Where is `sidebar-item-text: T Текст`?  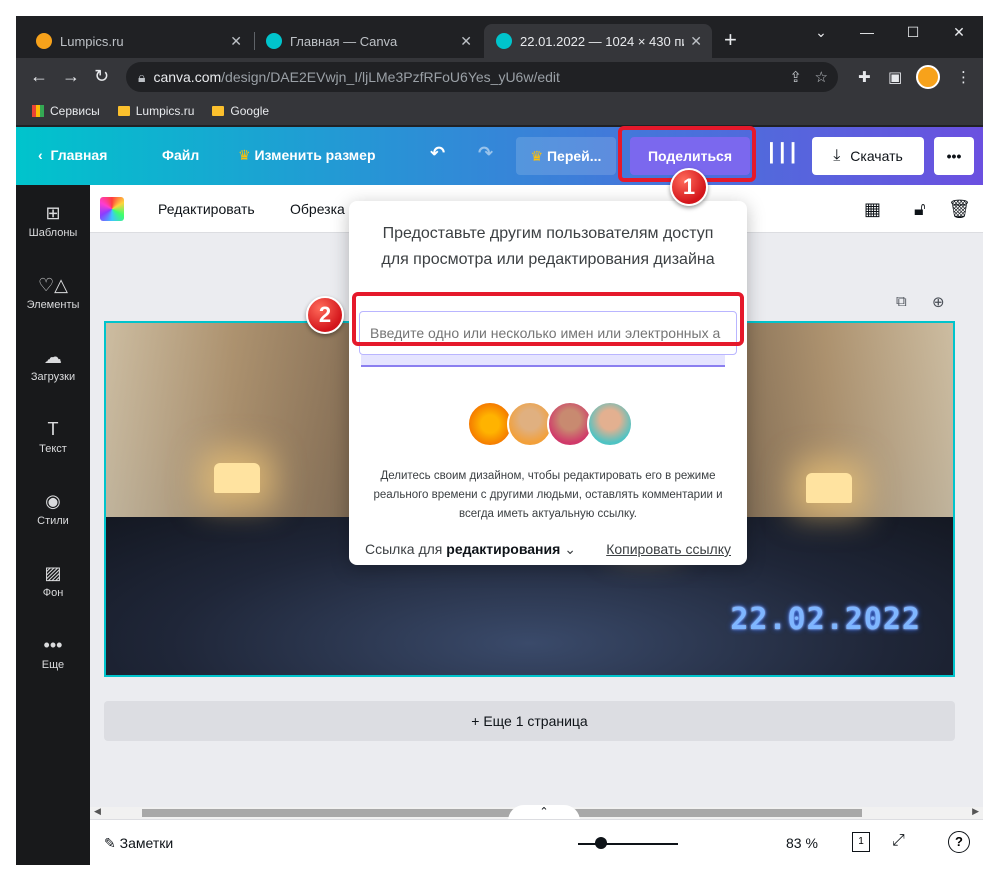
sidebar-item-text: T Текст is located at coordinates (53, 437).